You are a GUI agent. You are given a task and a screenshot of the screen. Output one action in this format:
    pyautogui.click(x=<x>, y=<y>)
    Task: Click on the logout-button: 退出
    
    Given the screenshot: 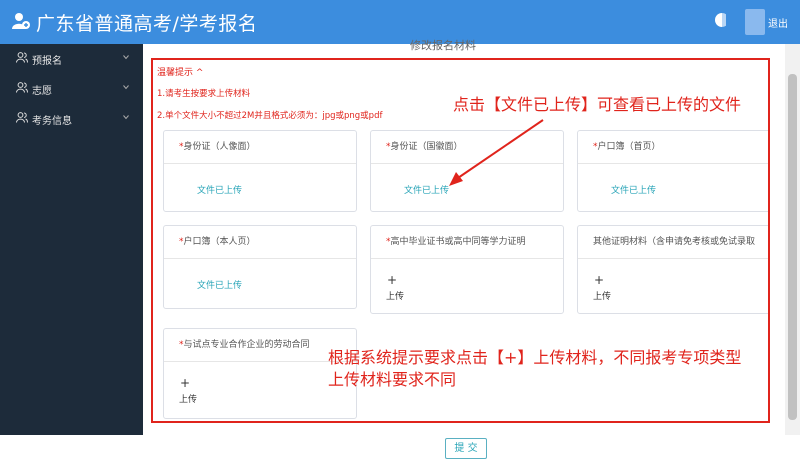 What is the action you would take?
    pyautogui.click(x=778, y=22)
    